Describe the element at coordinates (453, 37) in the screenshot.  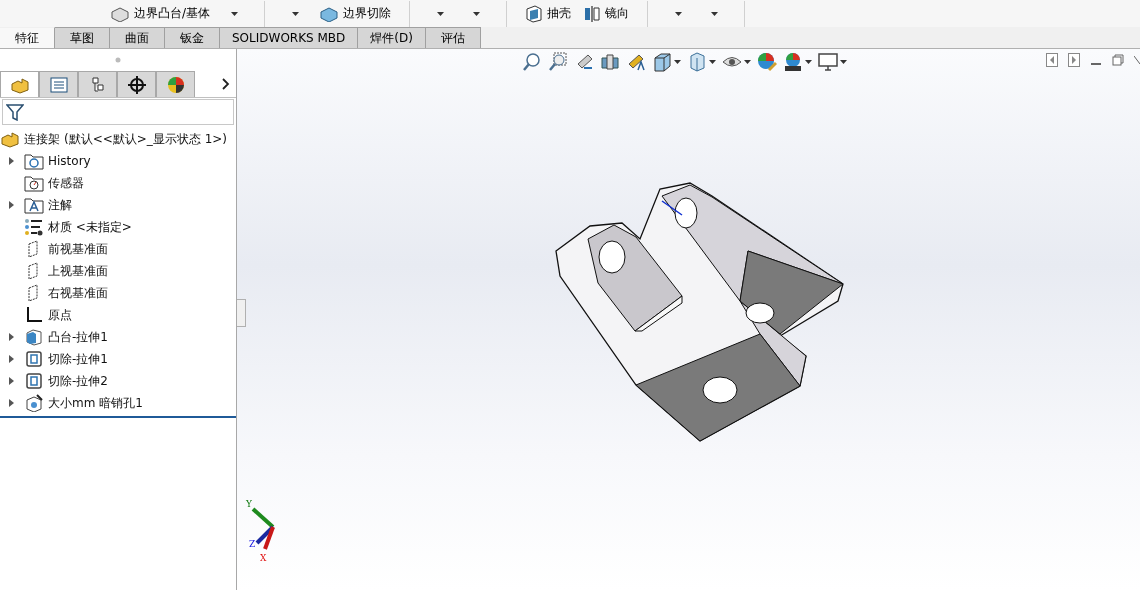
I see `ribbon-tab: 评估` at that location.